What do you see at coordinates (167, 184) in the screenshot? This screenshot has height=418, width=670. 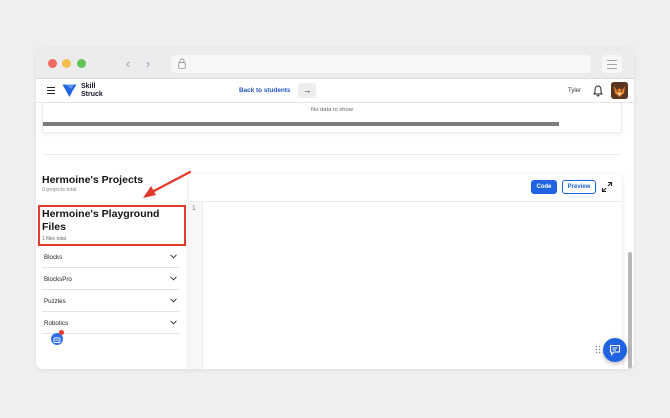 I see `annotation-arrow` at bounding box center [167, 184].